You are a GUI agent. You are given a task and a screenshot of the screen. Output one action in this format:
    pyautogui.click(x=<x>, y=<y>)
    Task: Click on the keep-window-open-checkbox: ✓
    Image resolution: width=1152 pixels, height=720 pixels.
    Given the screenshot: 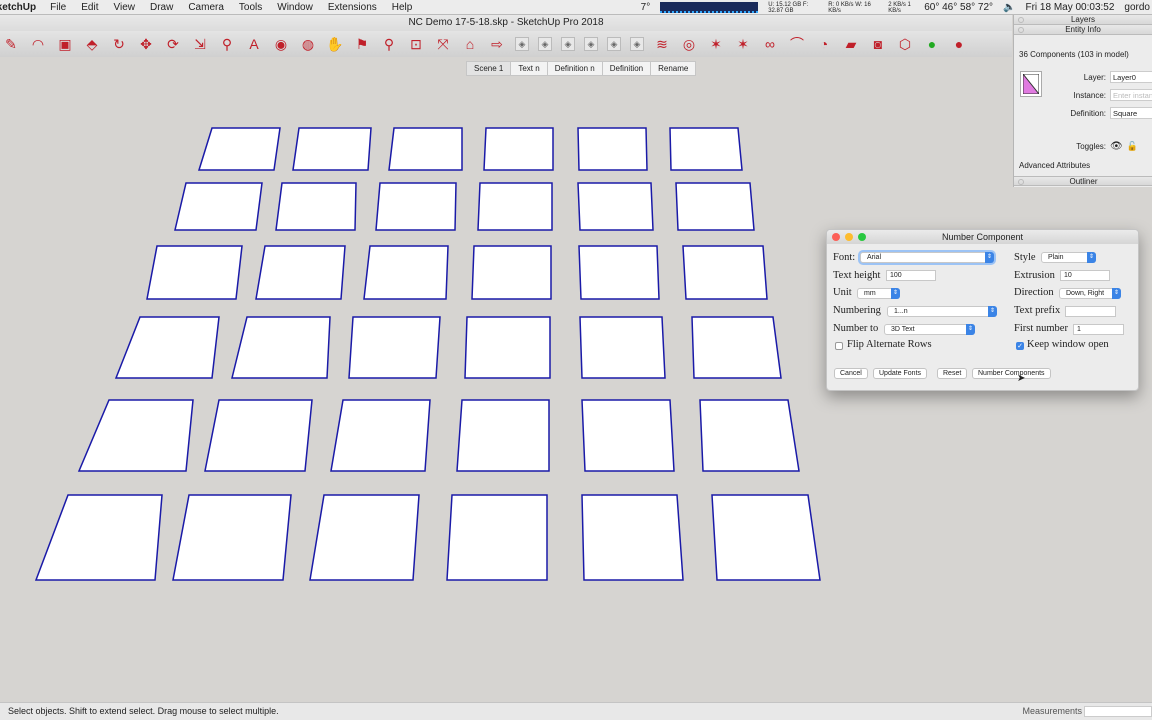 What is the action you would take?
    pyautogui.click(x=1020, y=346)
    